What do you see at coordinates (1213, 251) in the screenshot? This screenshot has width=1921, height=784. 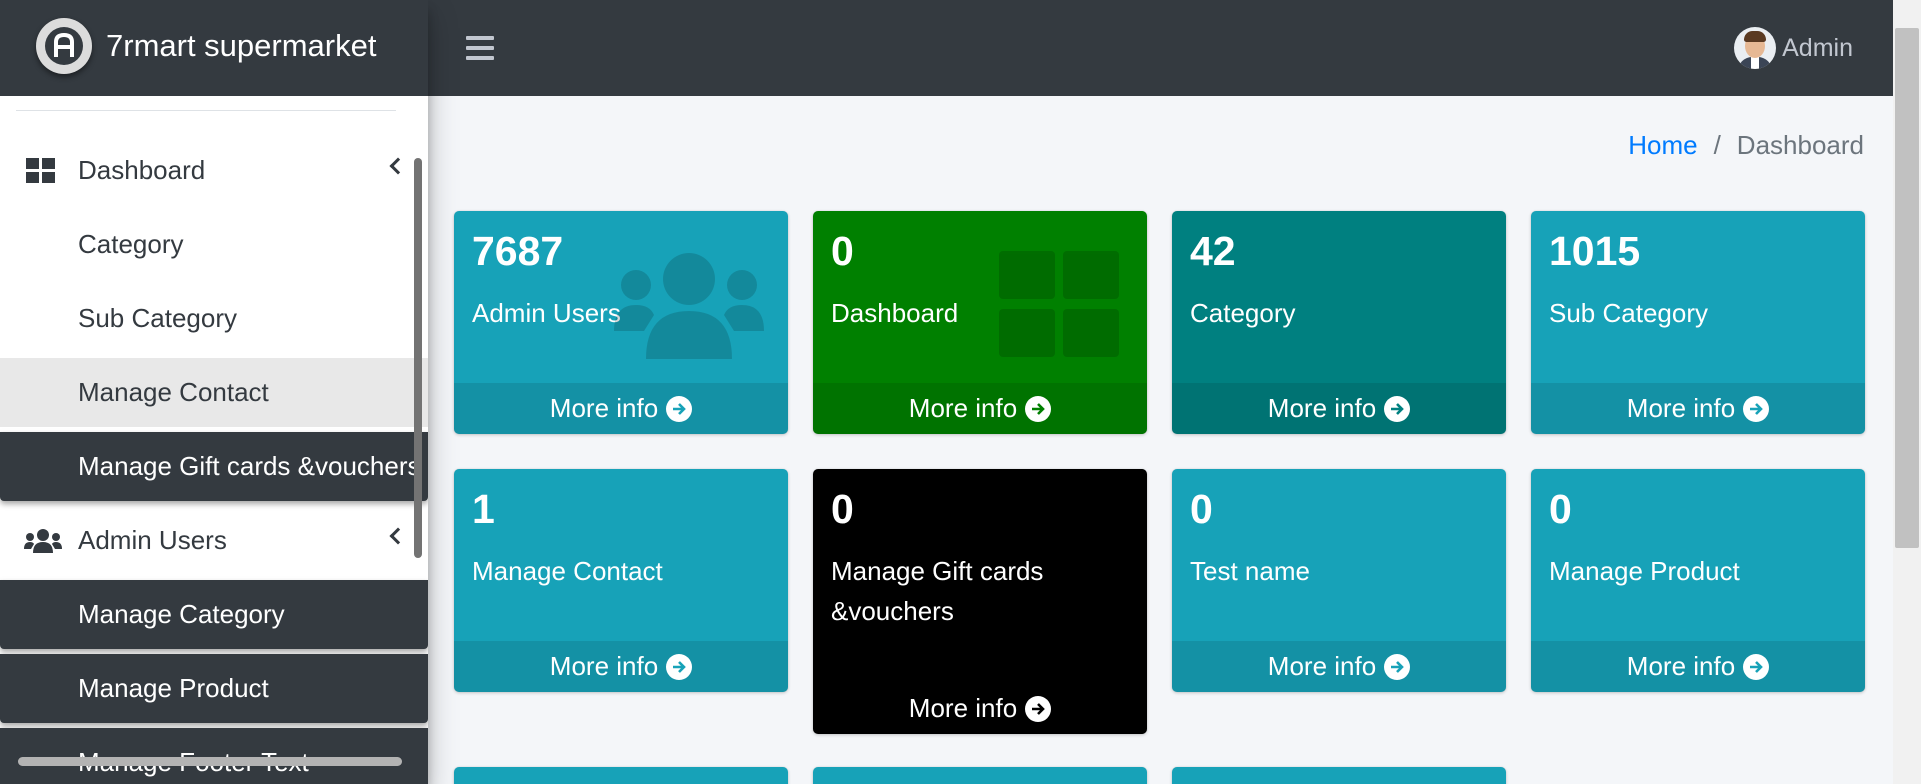 I see `box-count: 42` at bounding box center [1213, 251].